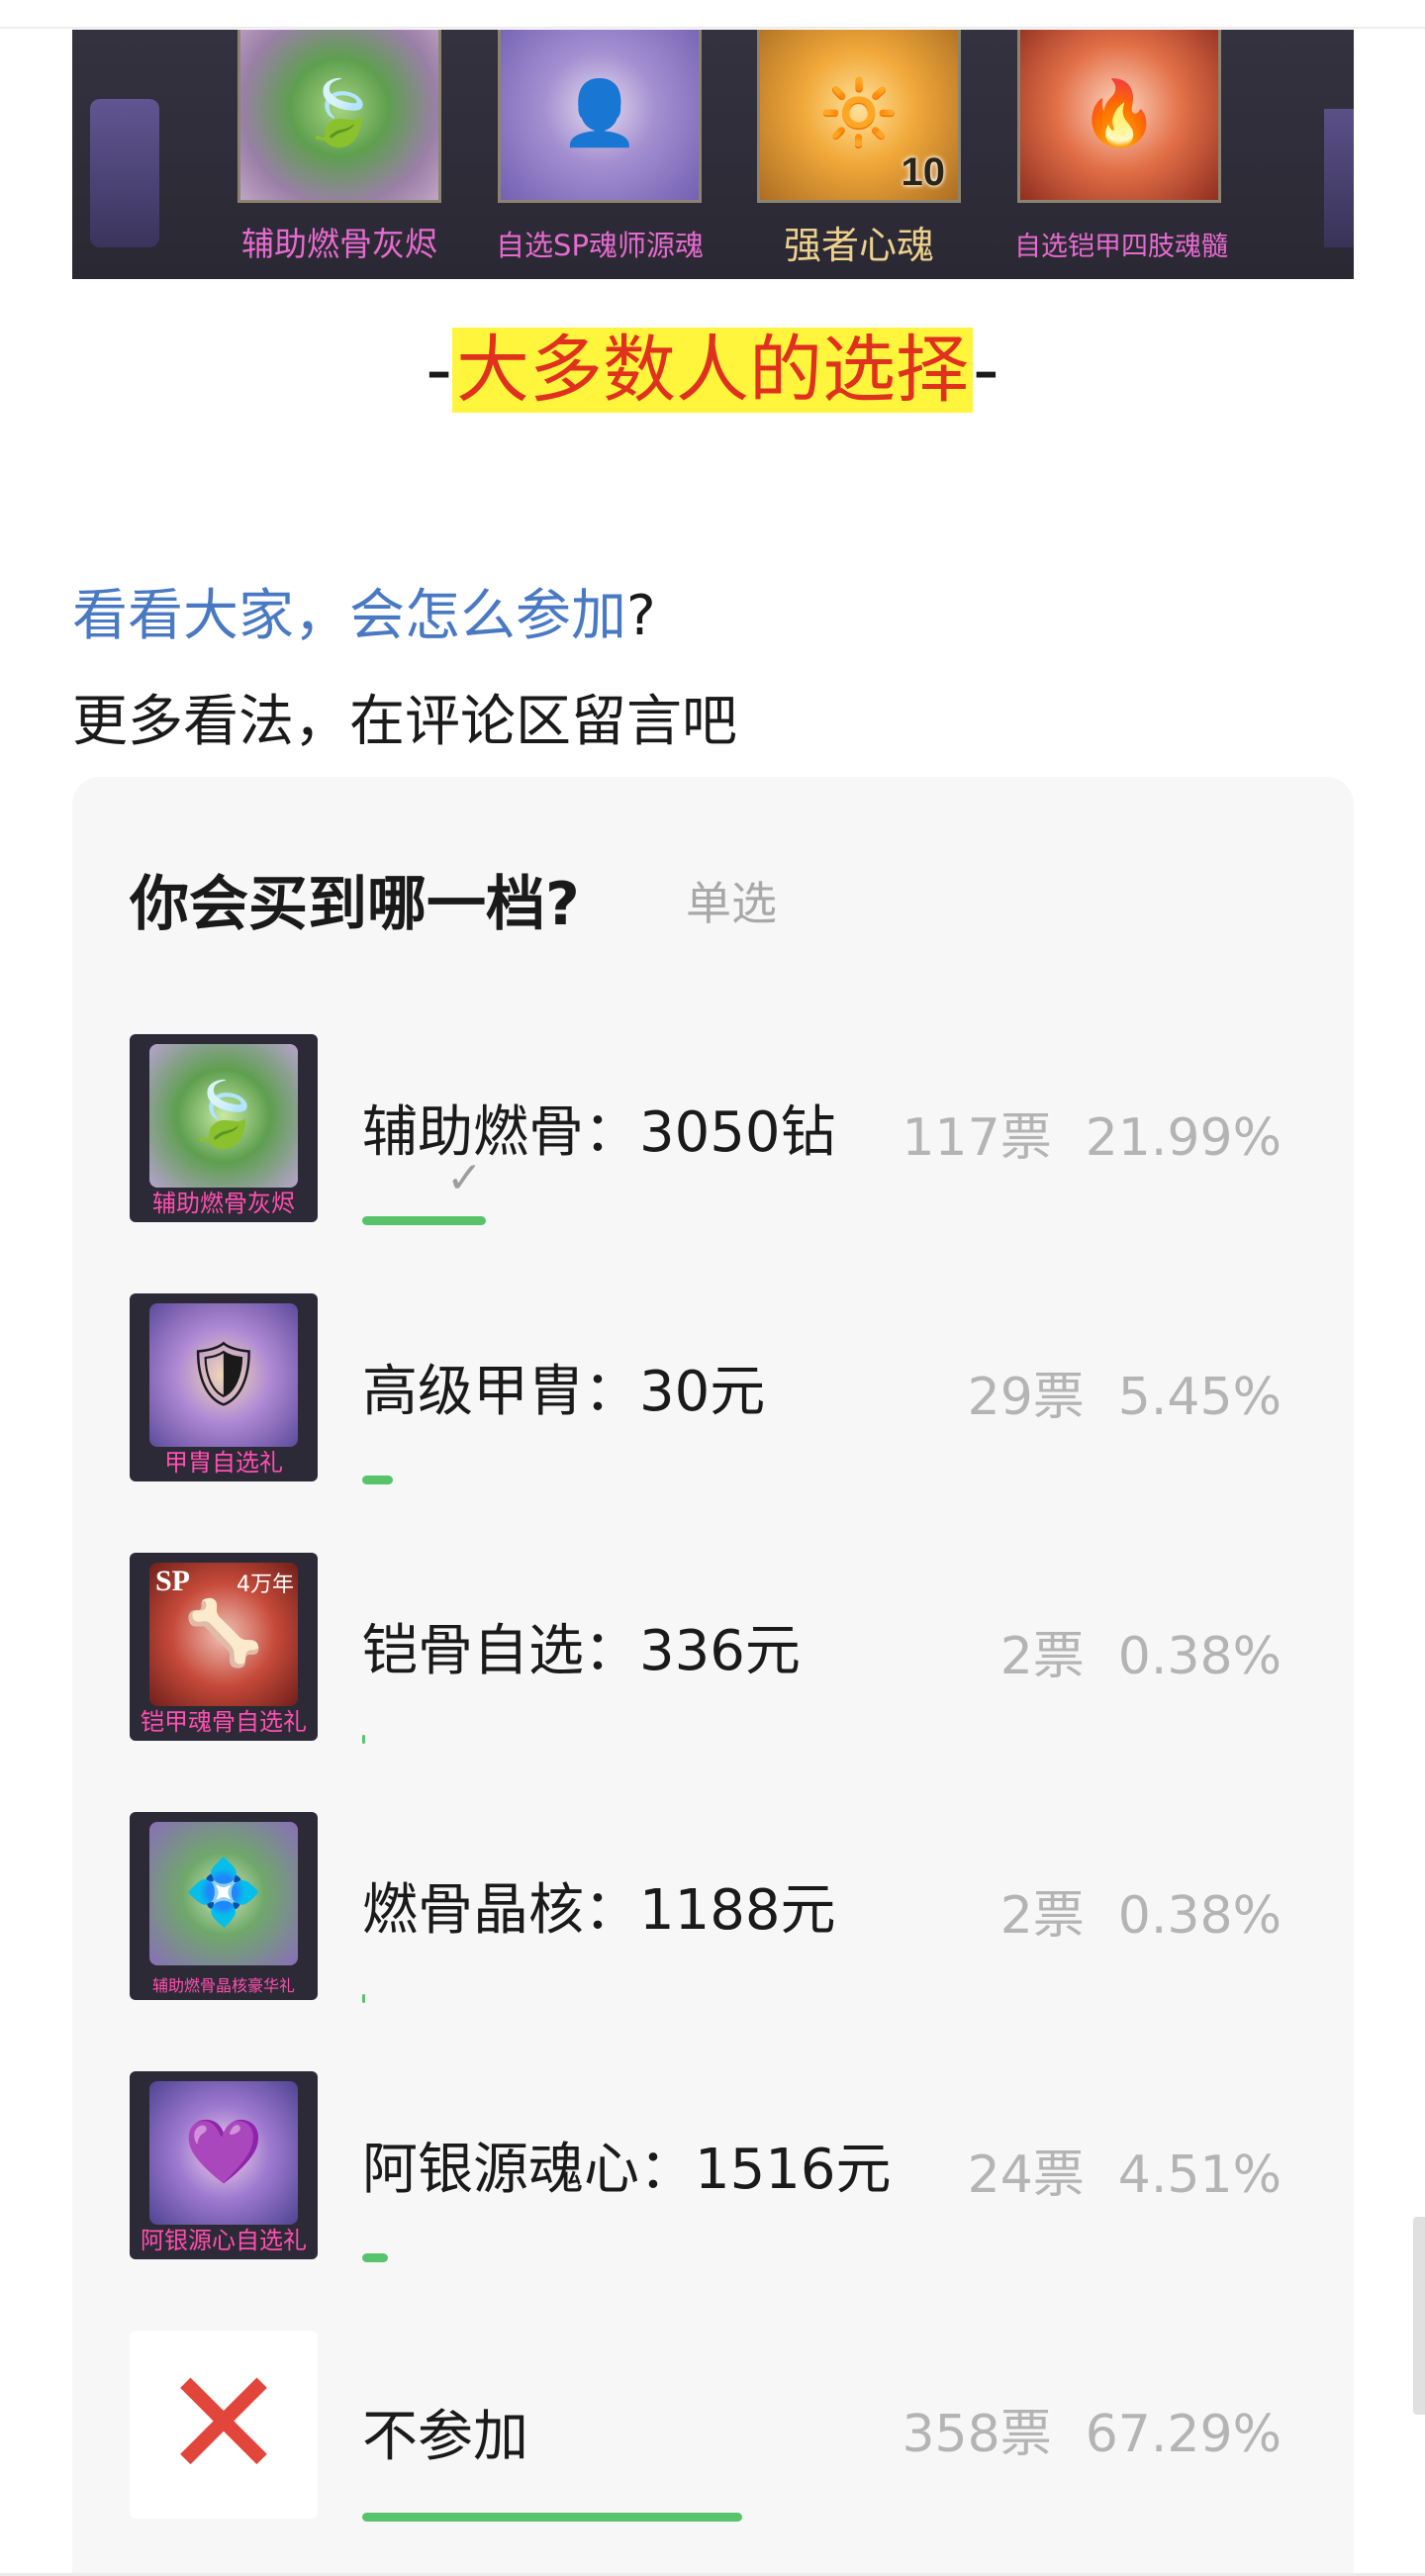 This screenshot has width=1425, height=2576. I want to click on option-image-caption: 辅助燃骨灰烬, so click(224, 1203).